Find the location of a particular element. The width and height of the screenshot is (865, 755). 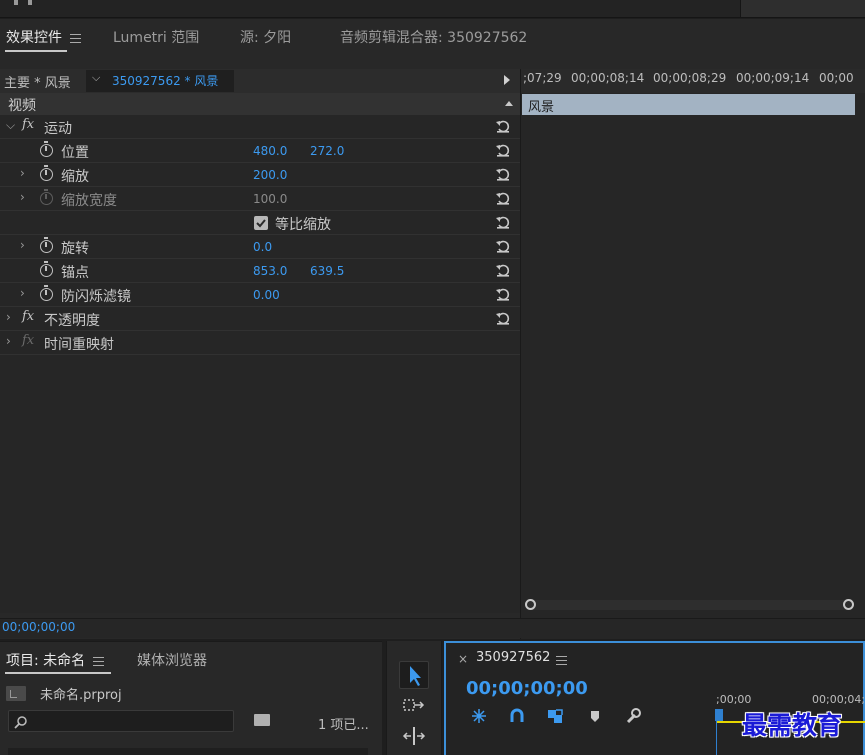

clip-dropdown: ⌵ 350927562 * 风景 is located at coordinates (160, 81).